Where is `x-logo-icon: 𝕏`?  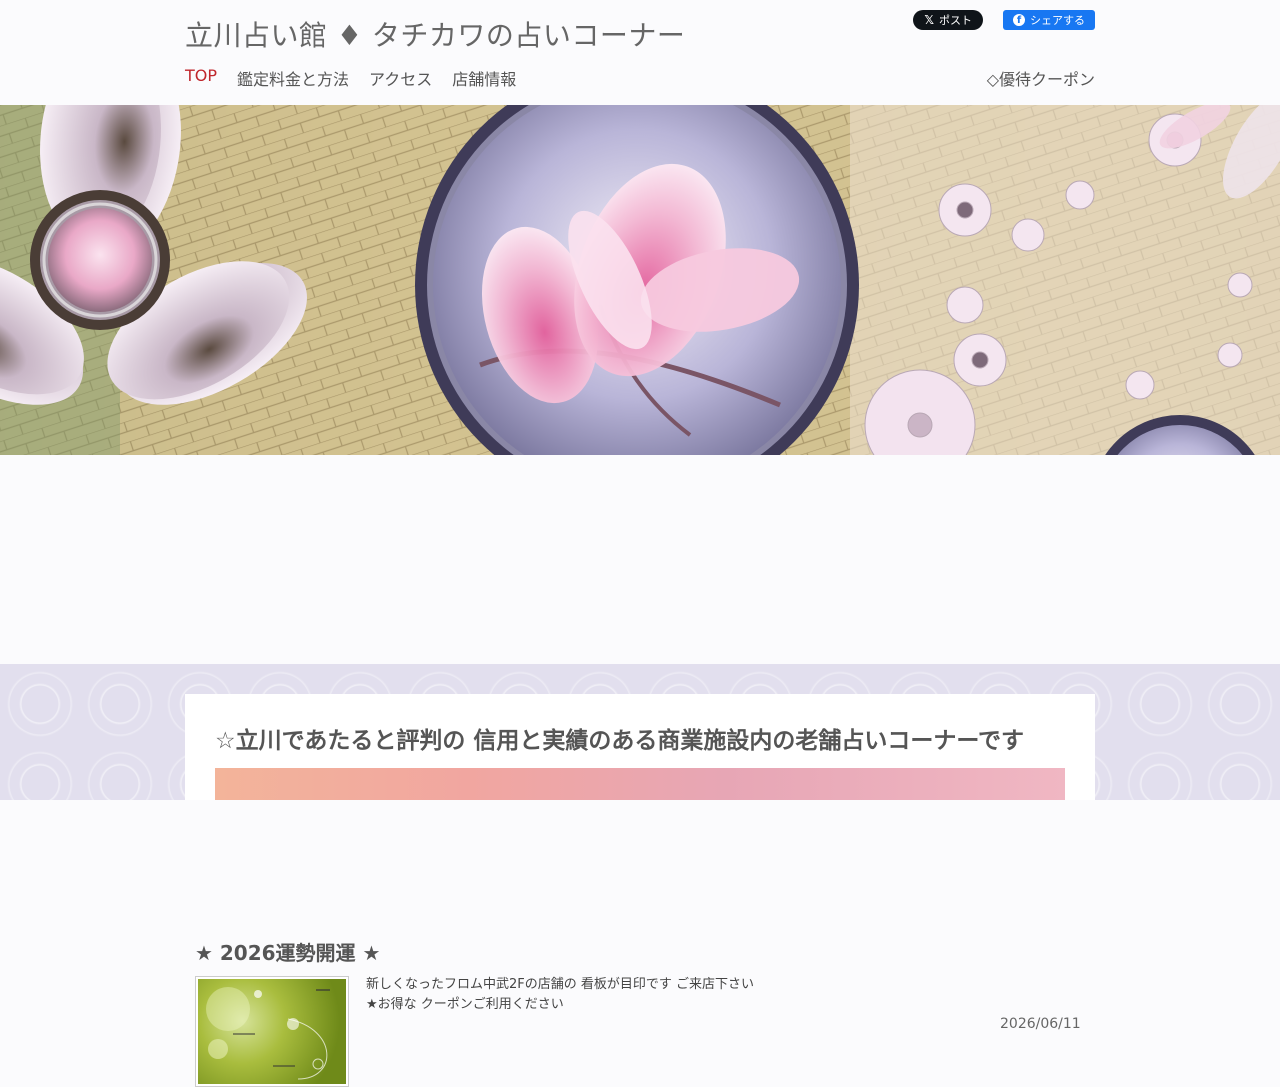
x-logo-icon: 𝕏 is located at coordinates (929, 20).